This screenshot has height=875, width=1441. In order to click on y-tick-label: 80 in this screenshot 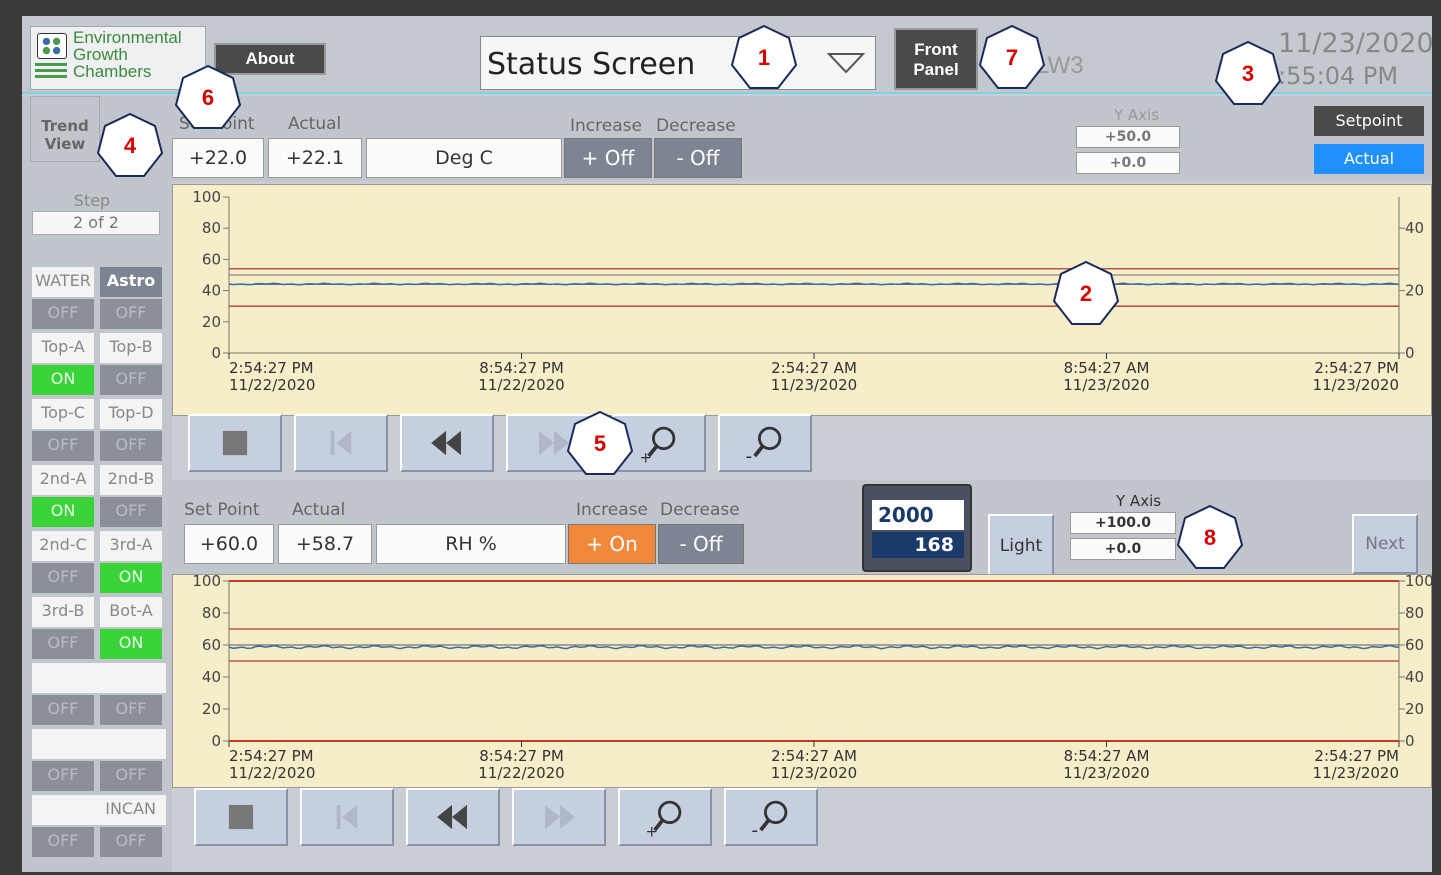, I will do `click(211, 228)`.